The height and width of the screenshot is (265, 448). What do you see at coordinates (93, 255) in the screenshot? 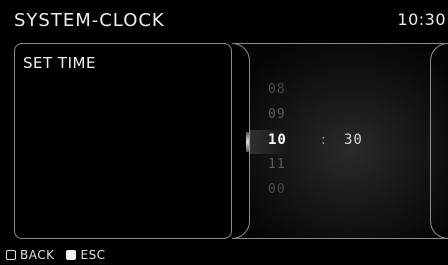
I see `esc-label: ESC` at bounding box center [93, 255].